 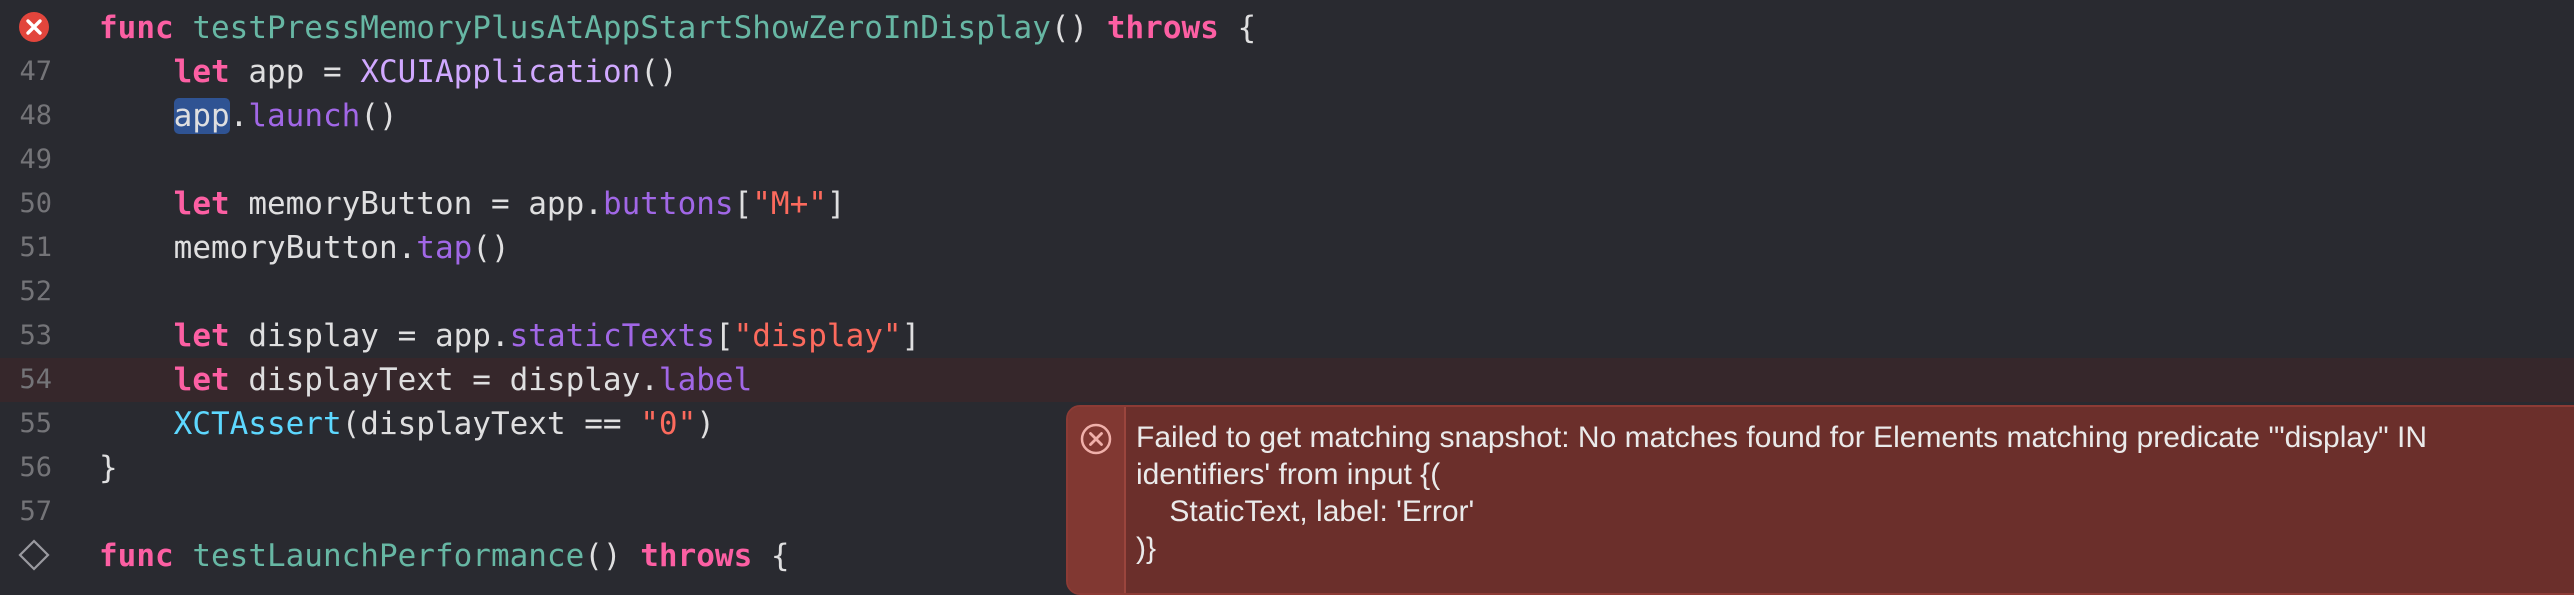 What do you see at coordinates (500, 72) in the screenshot?
I see `code-token: XCUIApplication` at bounding box center [500, 72].